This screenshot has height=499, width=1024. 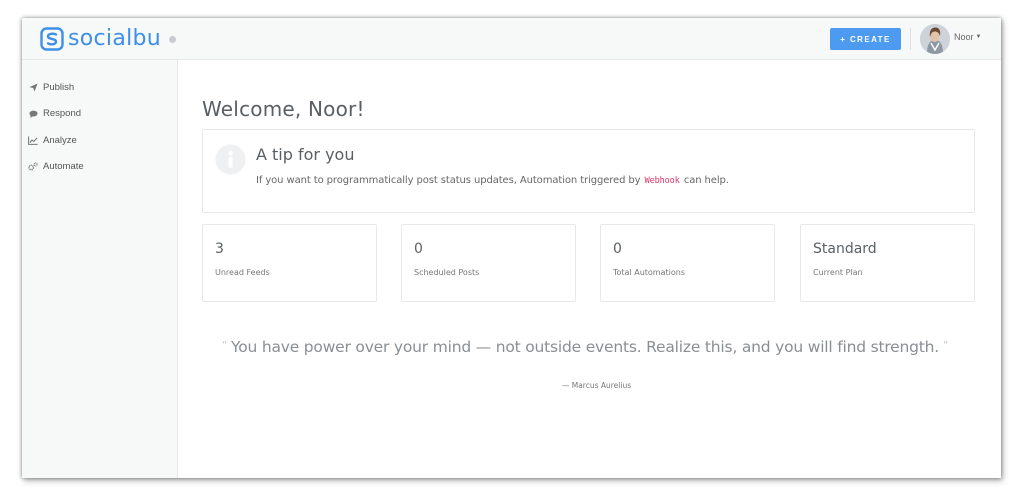 I want to click on caret-down-icon: ▼, so click(x=978, y=37).